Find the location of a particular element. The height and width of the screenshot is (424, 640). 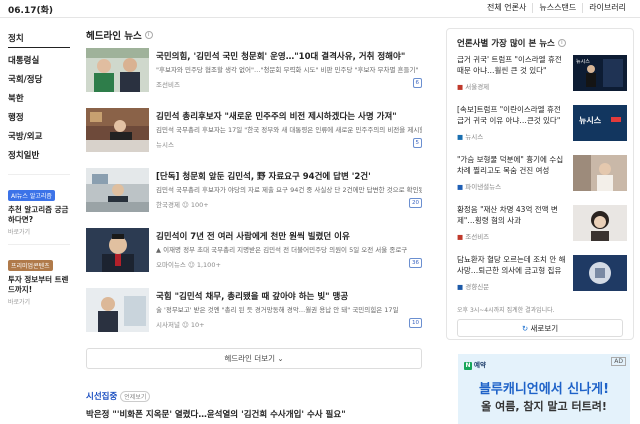

focus-section-title: 시선집중 언제보기 is located at coordinates (118, 396).